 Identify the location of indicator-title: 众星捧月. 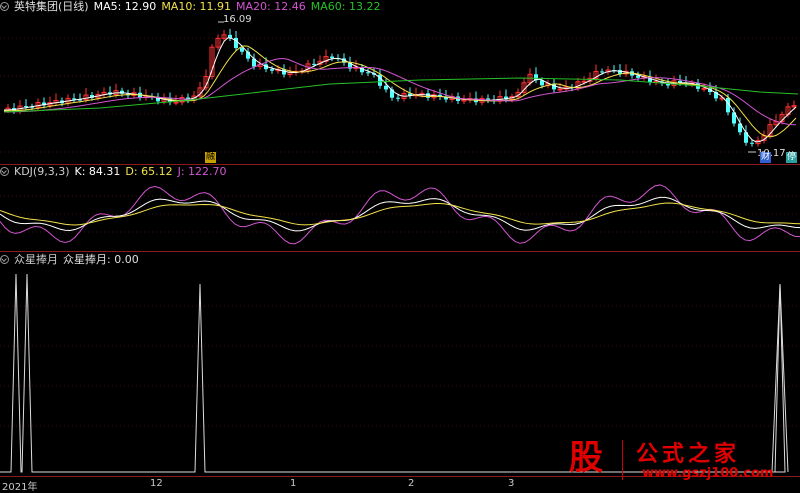
(36, 259).